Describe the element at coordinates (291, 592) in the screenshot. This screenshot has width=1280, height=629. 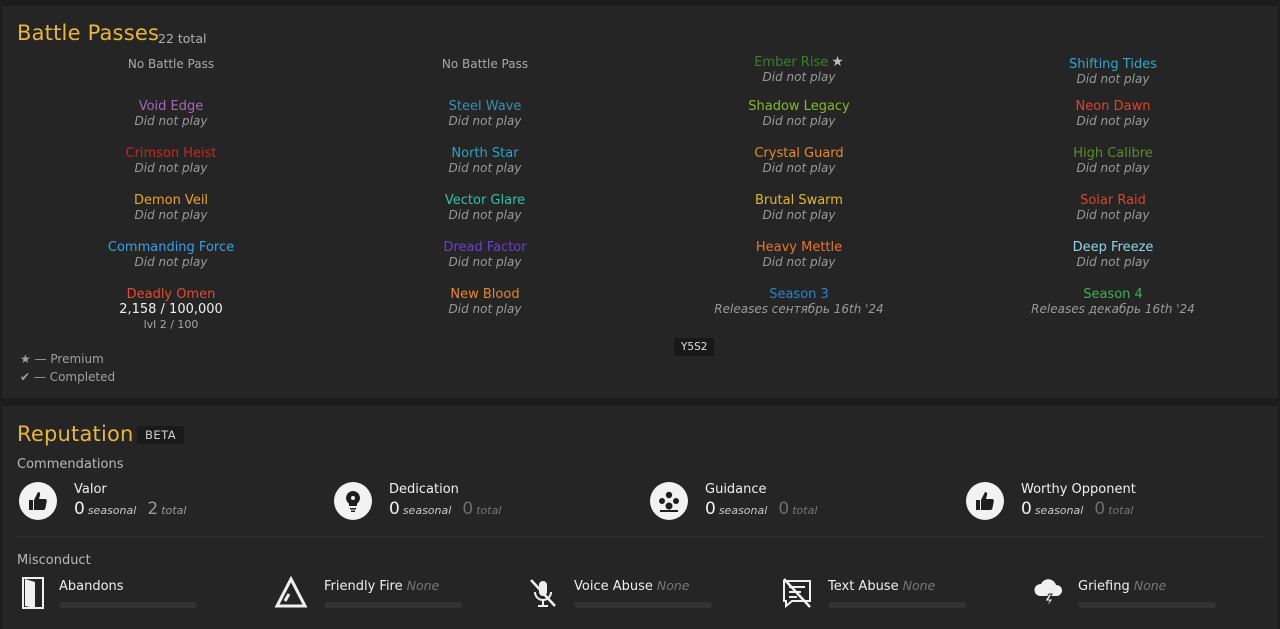
I see `triangle-icon` at that location.